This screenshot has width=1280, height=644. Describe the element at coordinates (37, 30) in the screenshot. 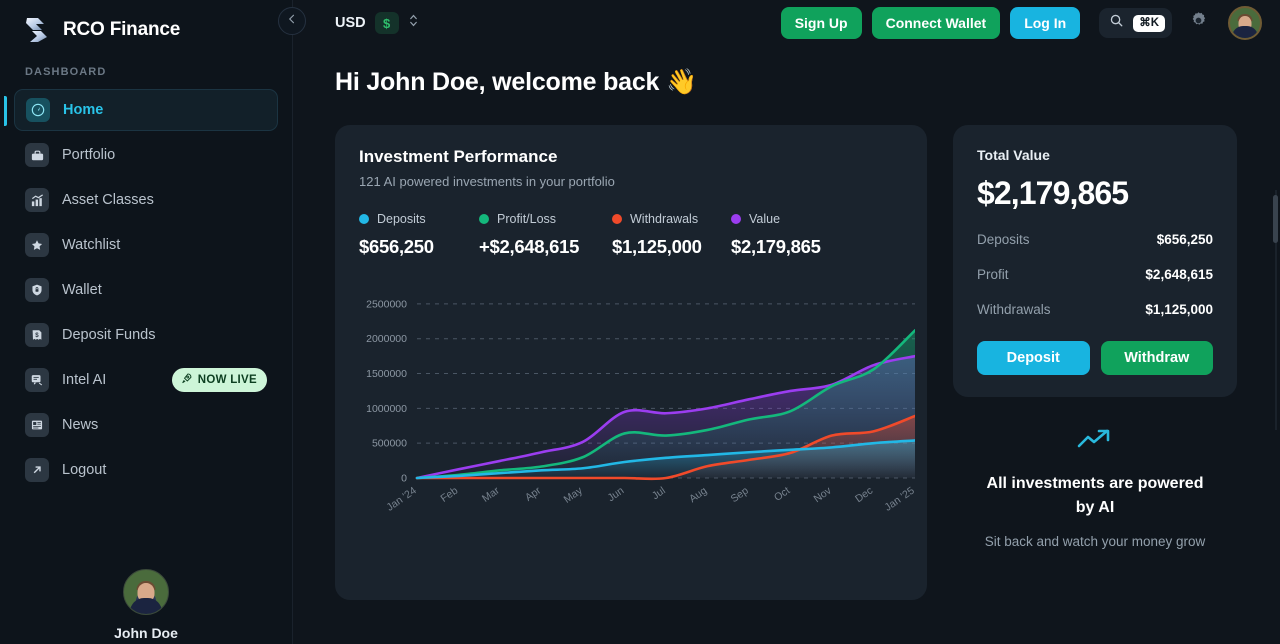

I see `rco-logo-icon` at that location.